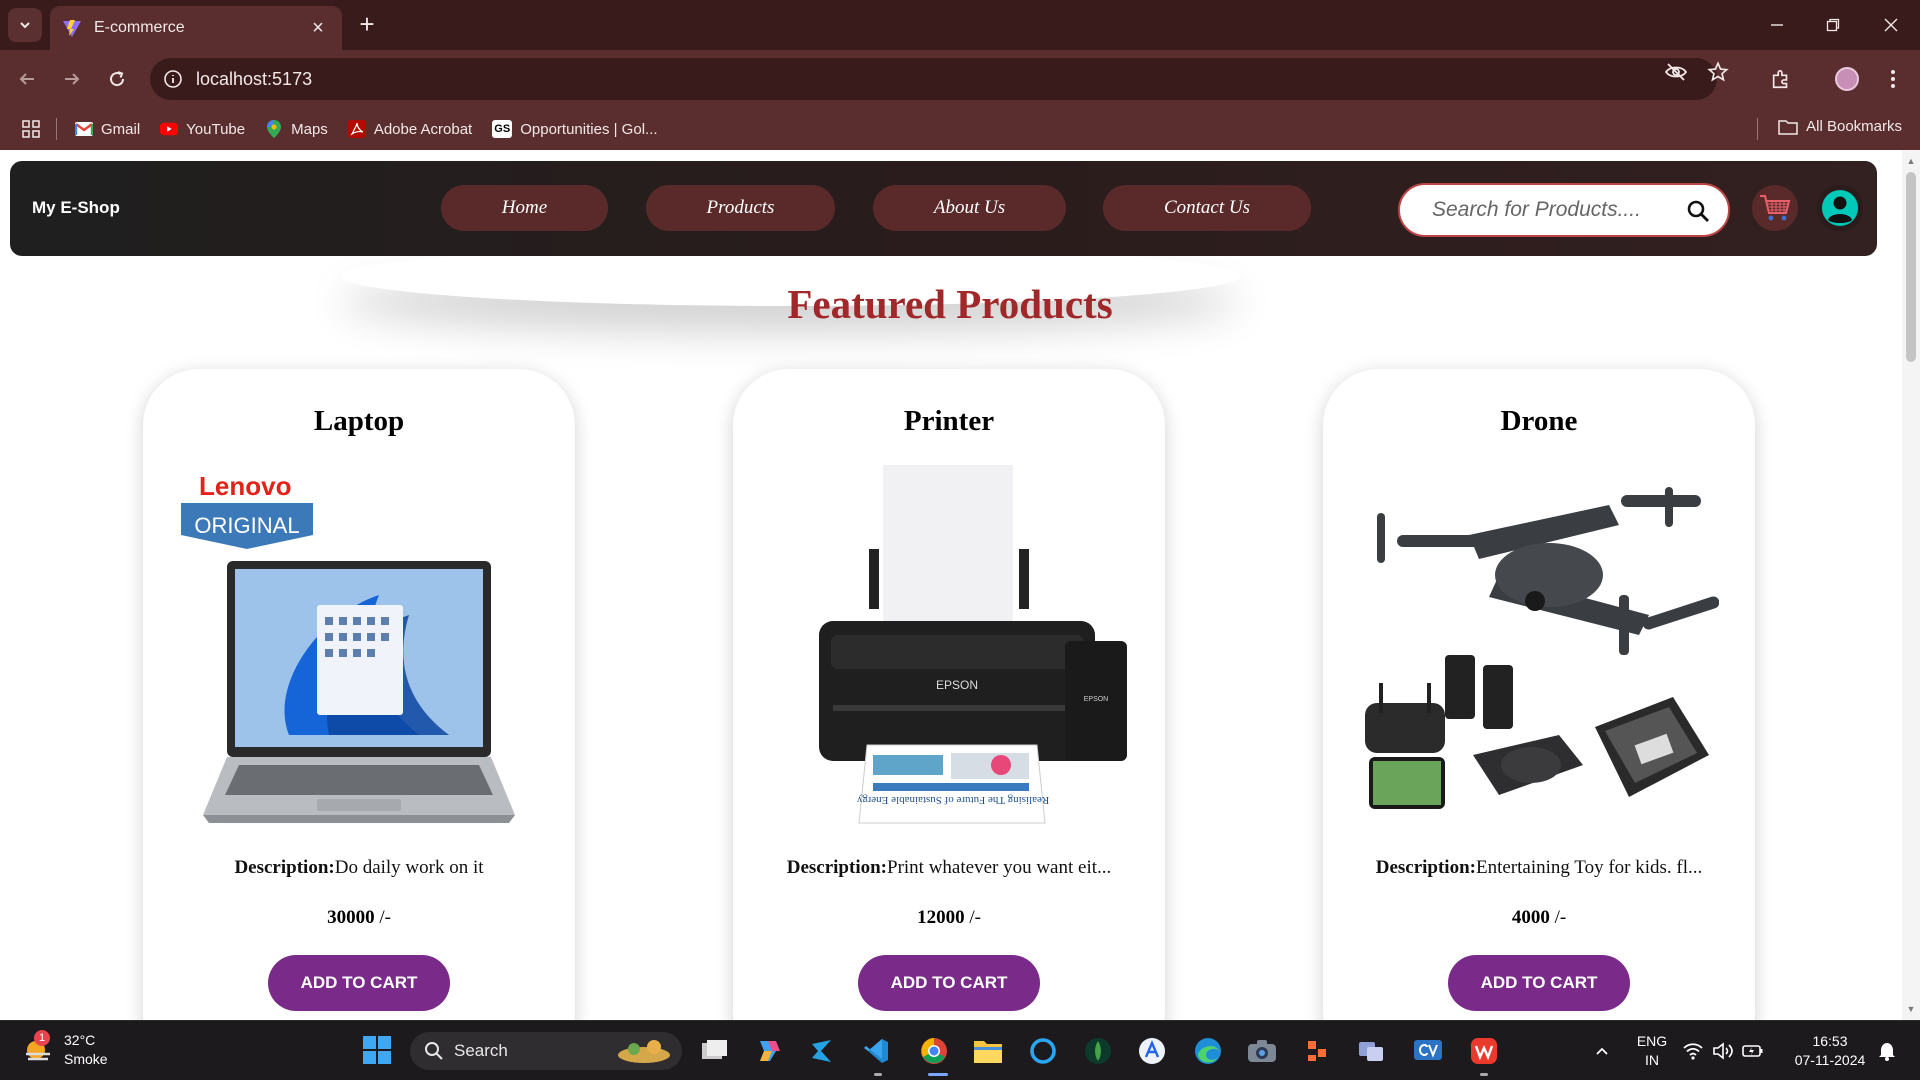  I want to click on nav-products: Products, so click(740, 208).